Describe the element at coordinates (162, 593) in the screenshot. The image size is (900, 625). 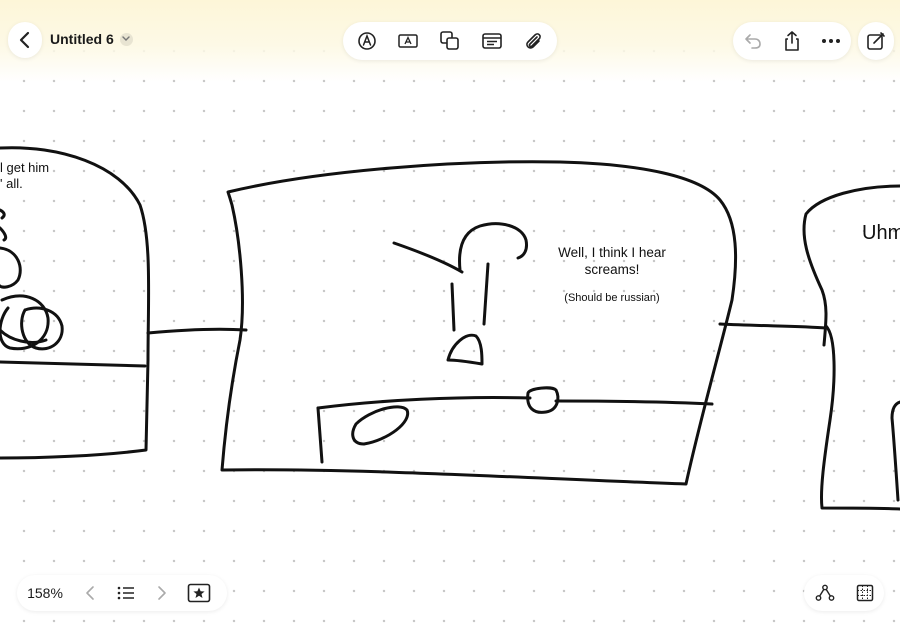
I see `chevron-right-icon` at that location.